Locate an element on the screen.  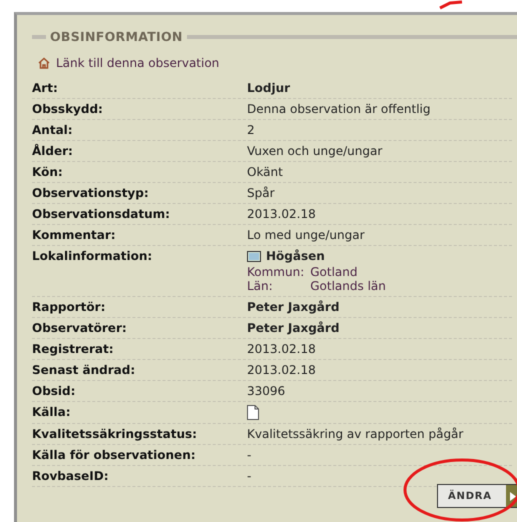
field-label: Ålder: is located at coordinates (53, 151).